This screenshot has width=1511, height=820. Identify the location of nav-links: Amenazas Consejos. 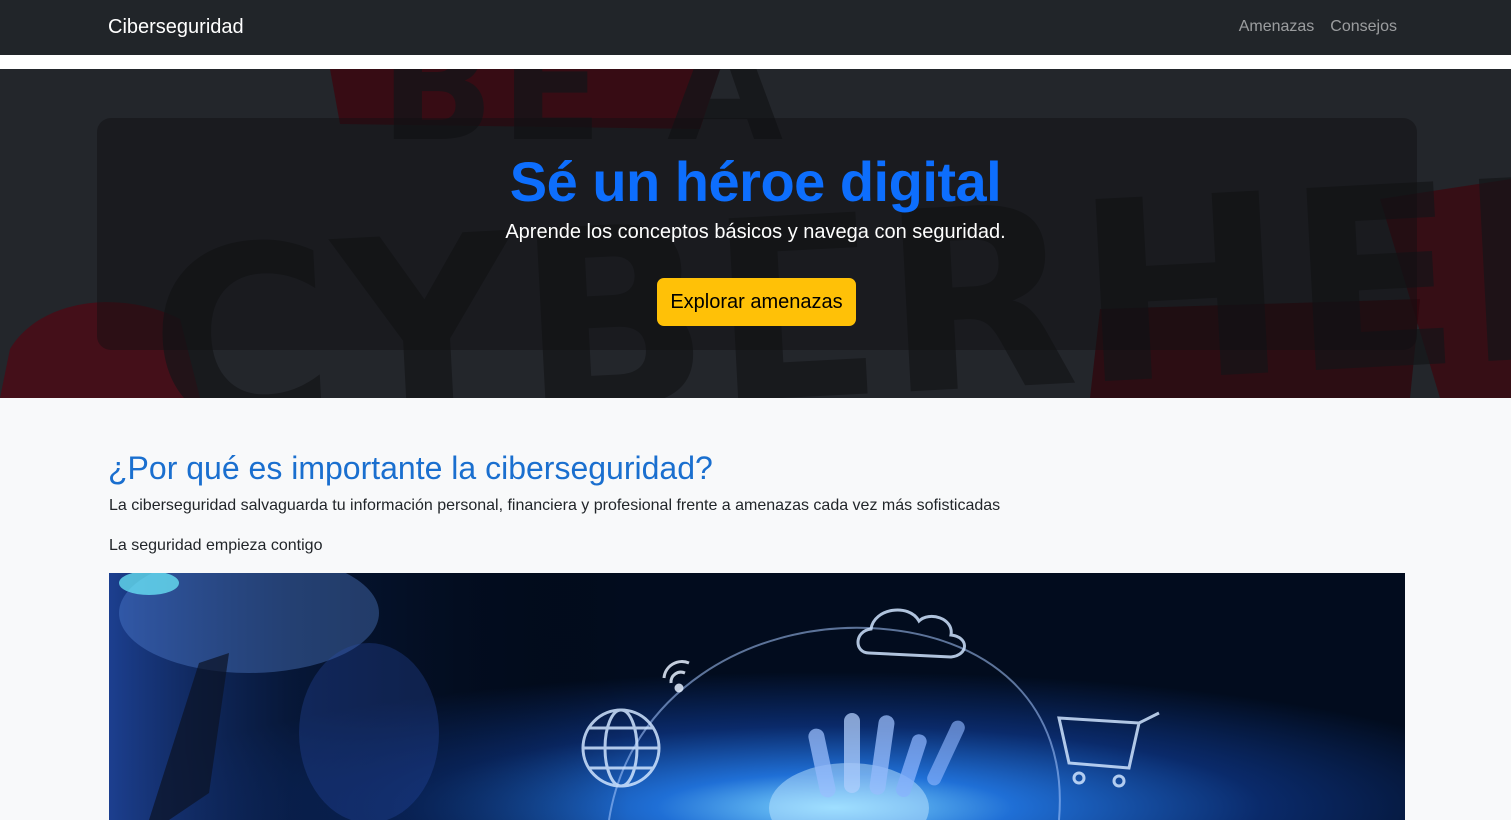
(1318, 27).